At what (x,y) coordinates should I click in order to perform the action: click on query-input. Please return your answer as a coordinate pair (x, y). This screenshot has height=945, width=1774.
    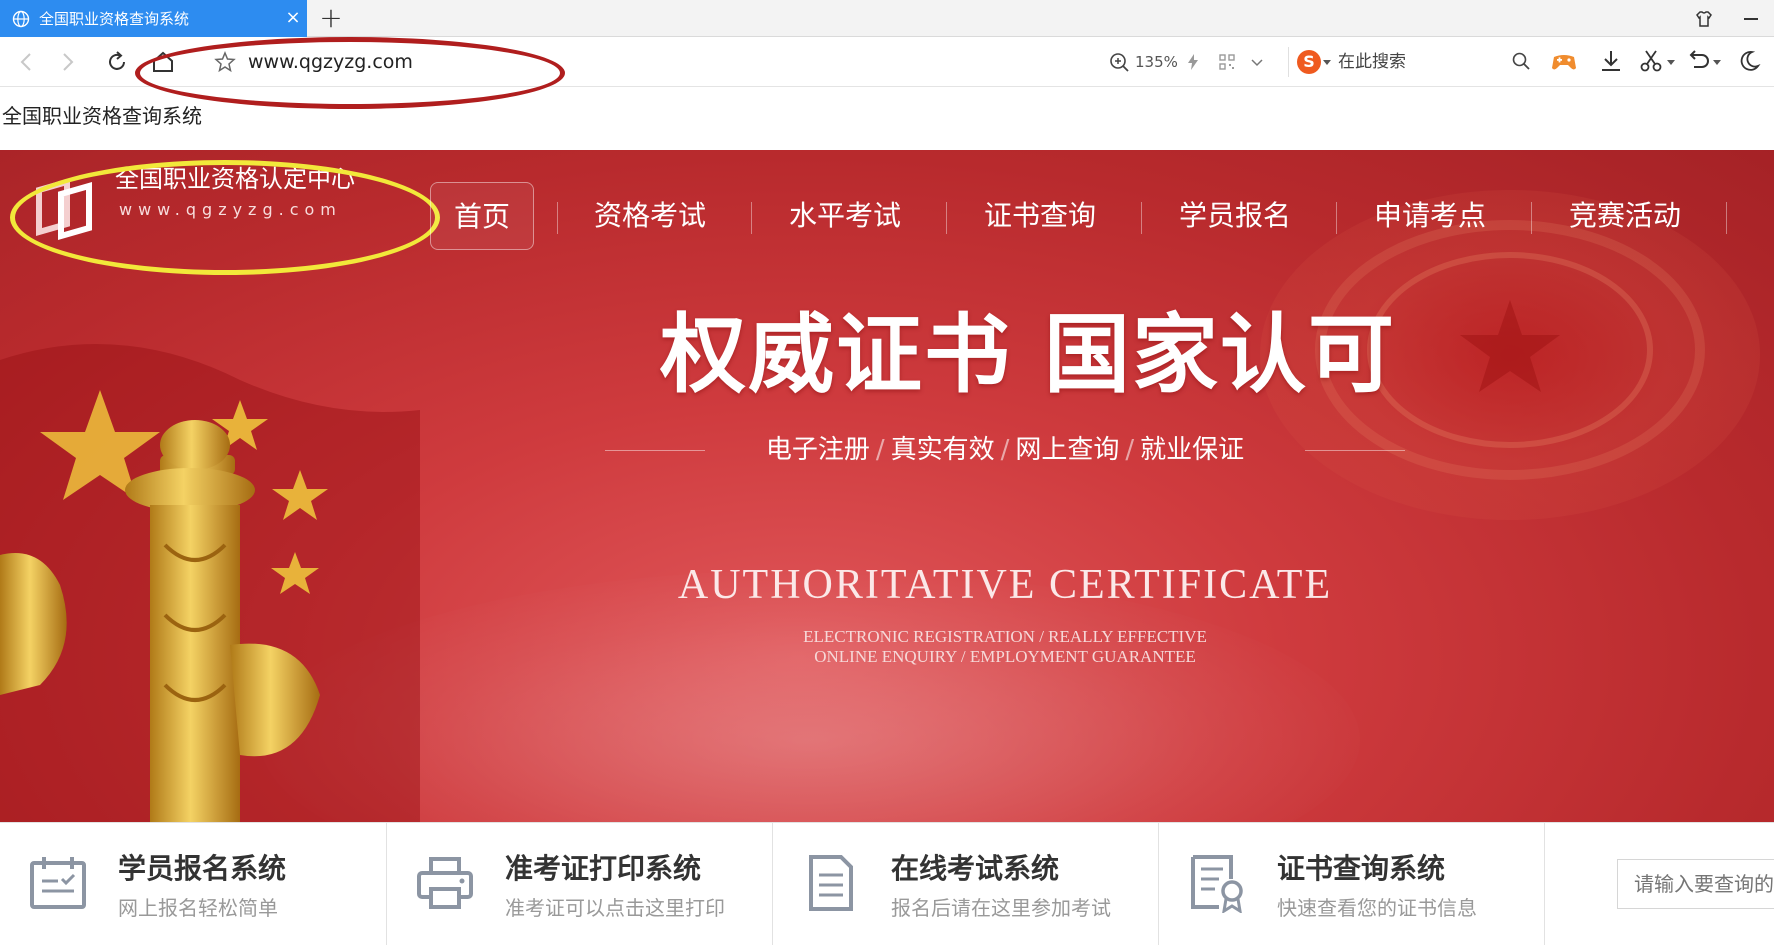
    Looking at the image, I should click on (1695, 884).